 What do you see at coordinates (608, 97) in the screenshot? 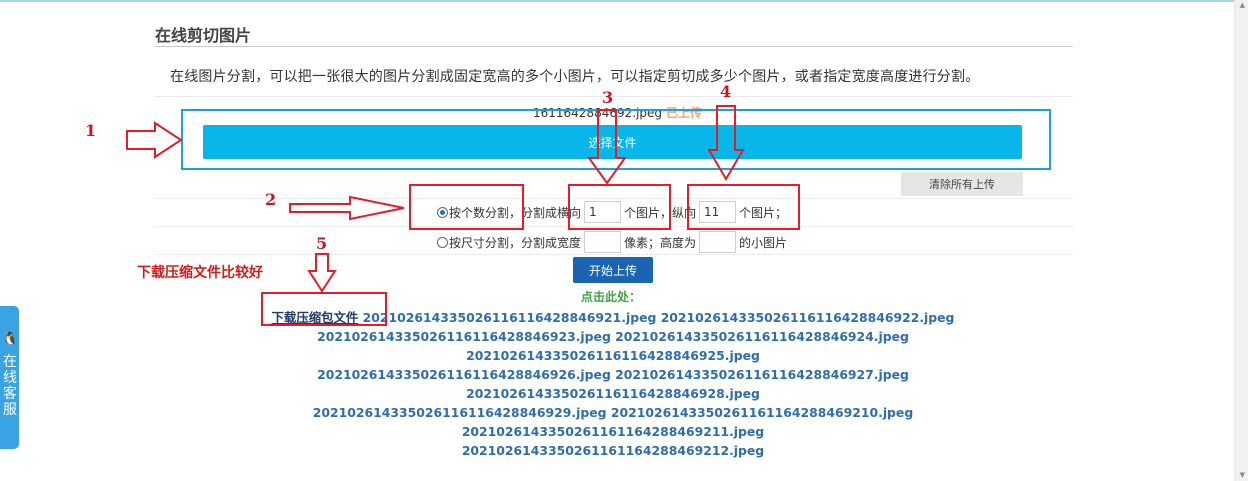
I see `annotation-number-3: 3` at bounding box center [608, 97].